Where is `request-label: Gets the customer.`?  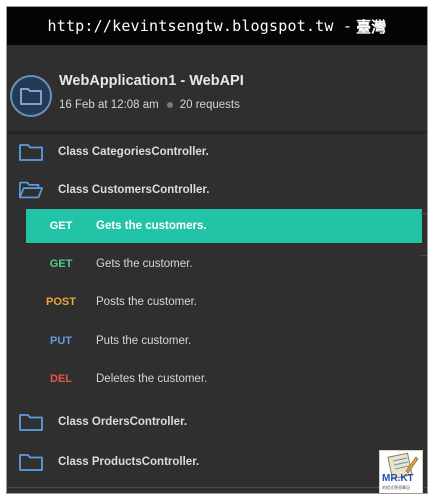 request-label: Gets the customer. is located at coordinates (144, 264).